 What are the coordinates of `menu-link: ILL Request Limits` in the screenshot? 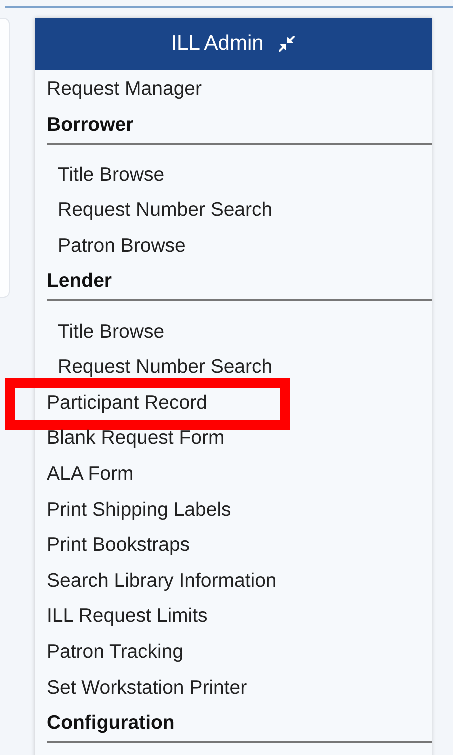 It's located at (127, 616).